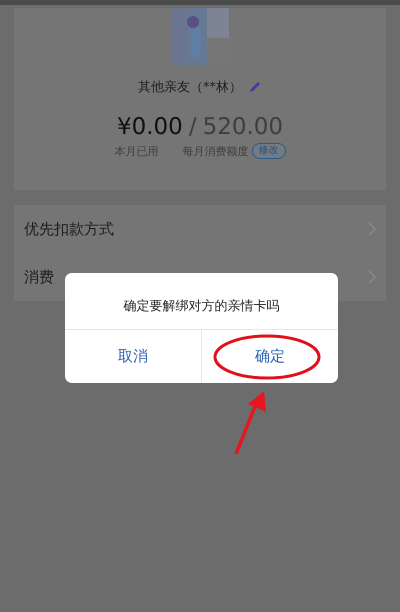 Image resolution: width=400 pixels, height=612 pixels. I want to click on dialog-message: 确定要解绑对方的亲情卡吗, so click(201, 301).